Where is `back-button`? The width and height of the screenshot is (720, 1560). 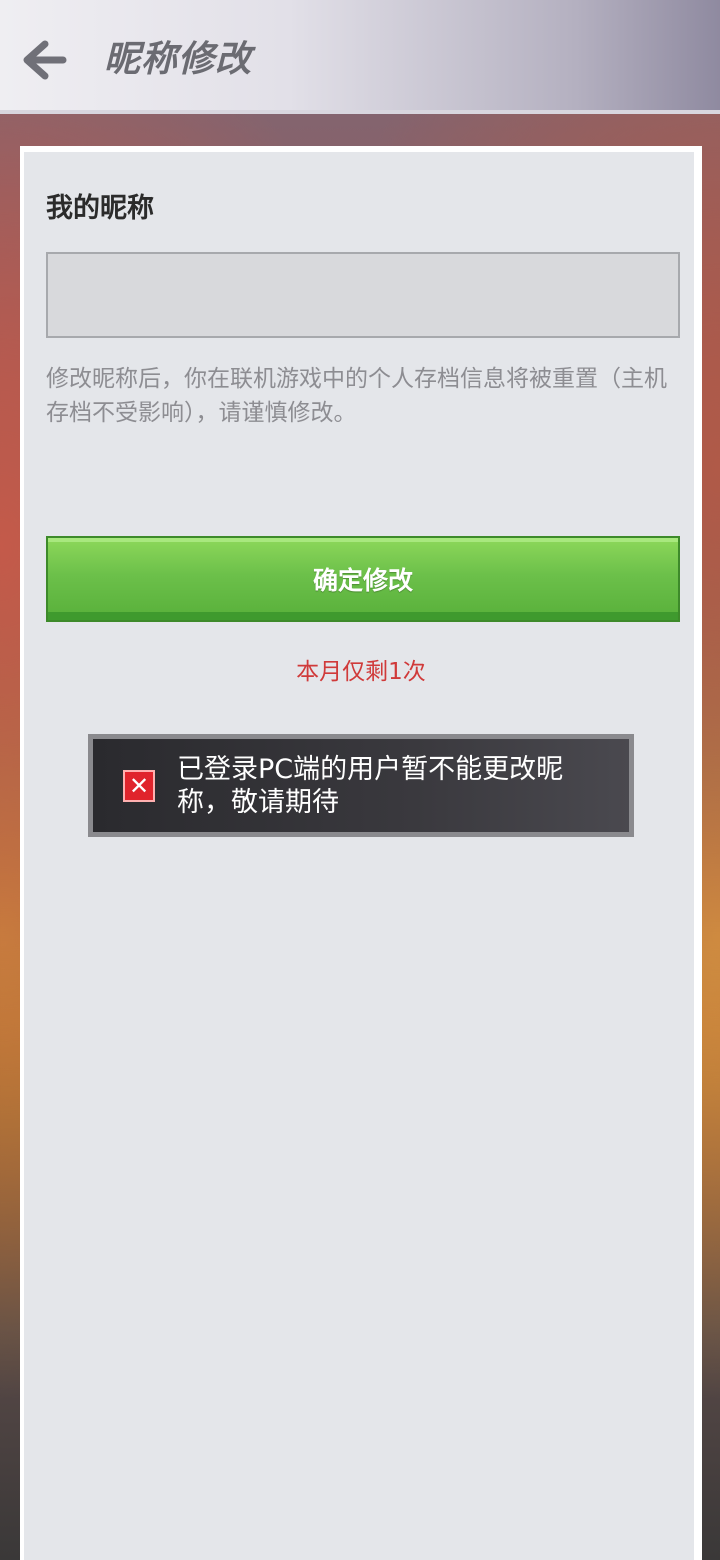
back-button is located at coordinates (44, 60).